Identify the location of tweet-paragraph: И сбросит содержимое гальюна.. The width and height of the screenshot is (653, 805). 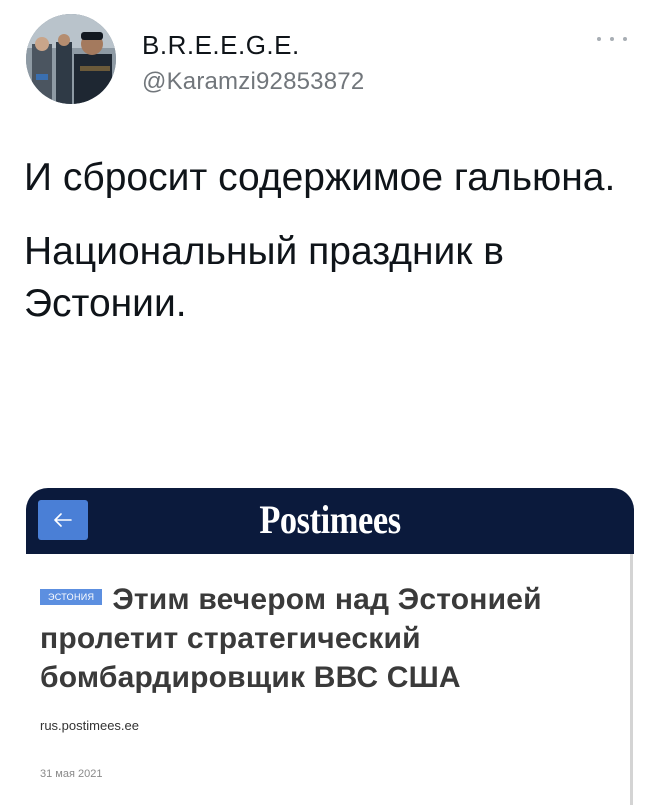
(320, 177).